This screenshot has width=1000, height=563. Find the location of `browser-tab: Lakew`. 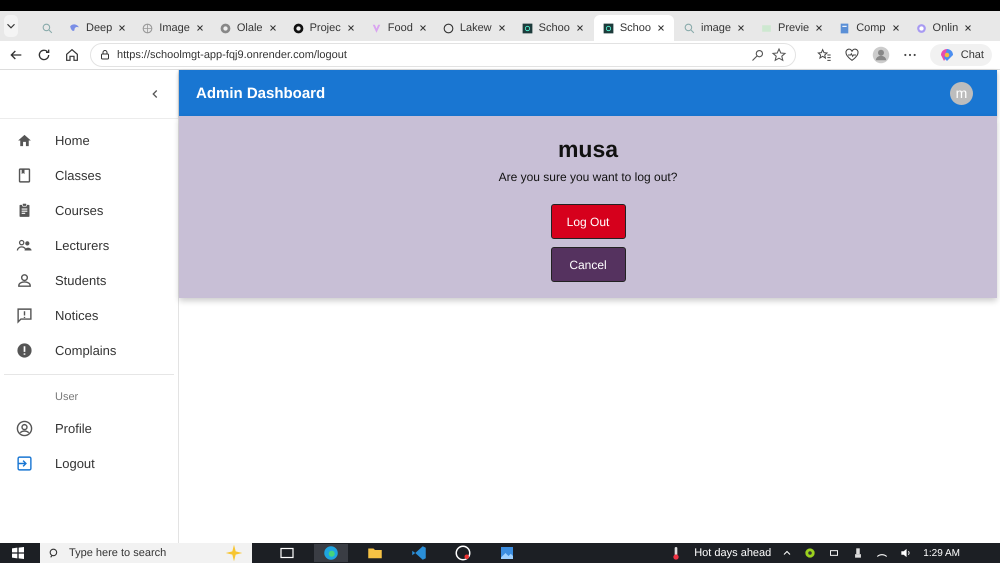

browser-tab: Lakew is located at coordinates (474, 28).